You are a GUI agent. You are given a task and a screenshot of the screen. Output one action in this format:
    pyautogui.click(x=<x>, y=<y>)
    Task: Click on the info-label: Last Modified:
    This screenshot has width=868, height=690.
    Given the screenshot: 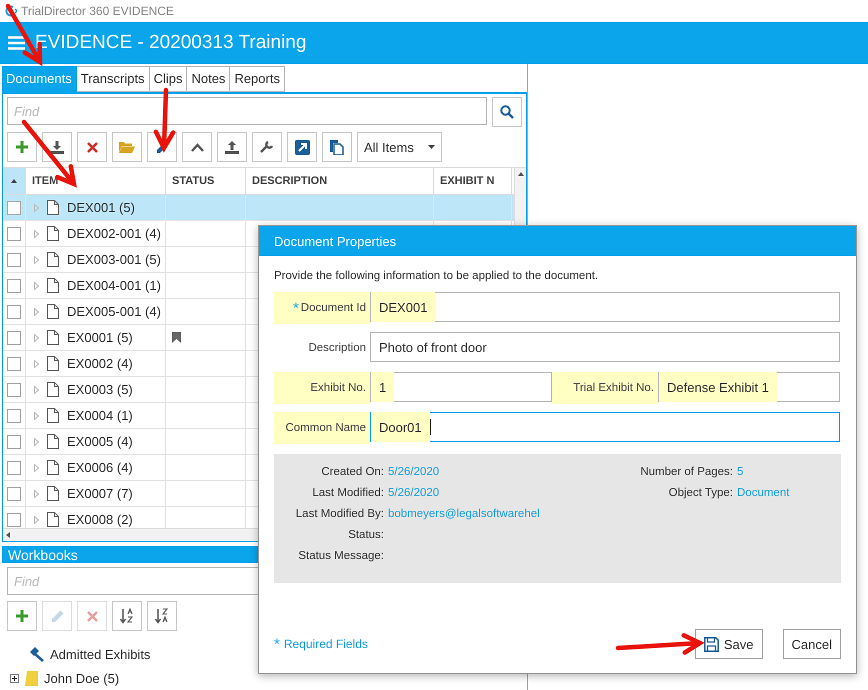 What is the action you would take?
    pyautogui.click(x=347, y=494)
    